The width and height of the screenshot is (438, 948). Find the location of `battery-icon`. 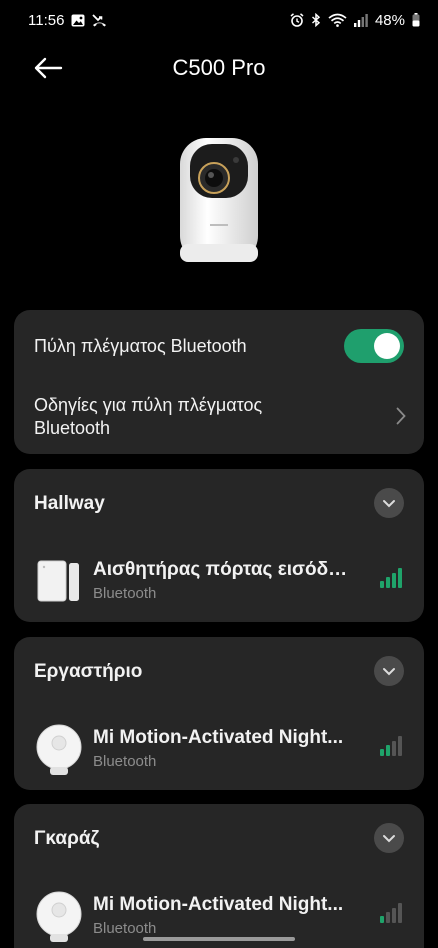

battery-icon is located at coordinates (416, 20).